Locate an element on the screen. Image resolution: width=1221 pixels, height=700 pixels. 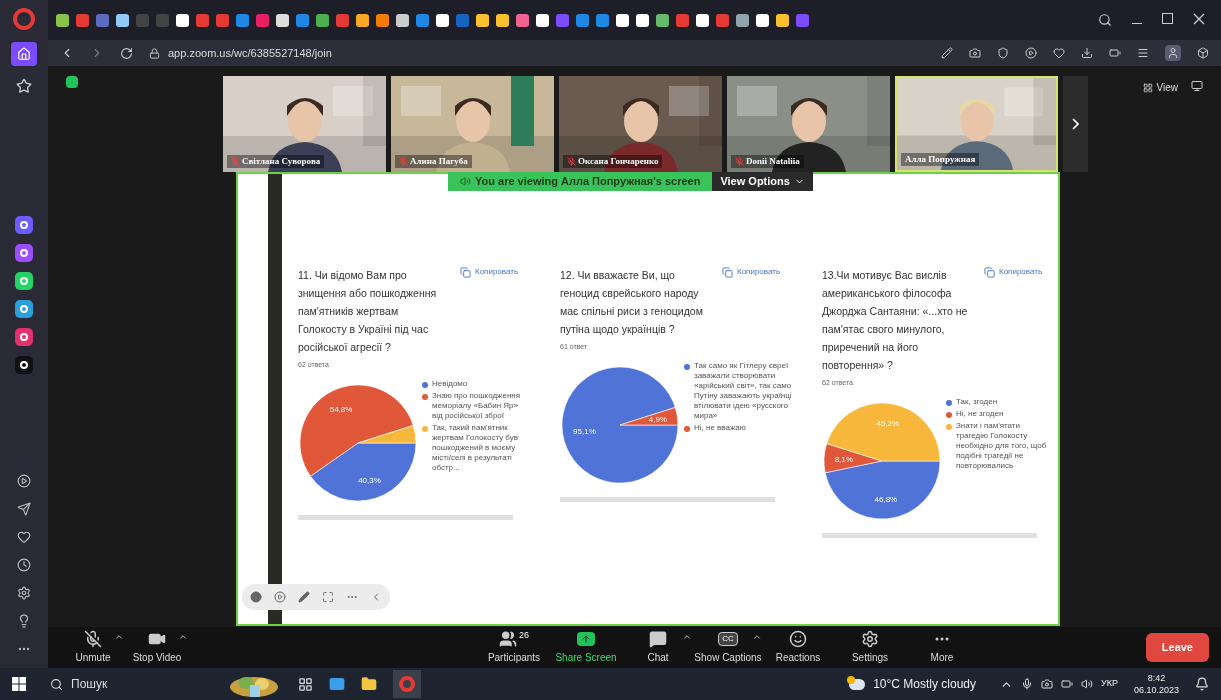
pencil-icon is located at coordinates (304, 597).